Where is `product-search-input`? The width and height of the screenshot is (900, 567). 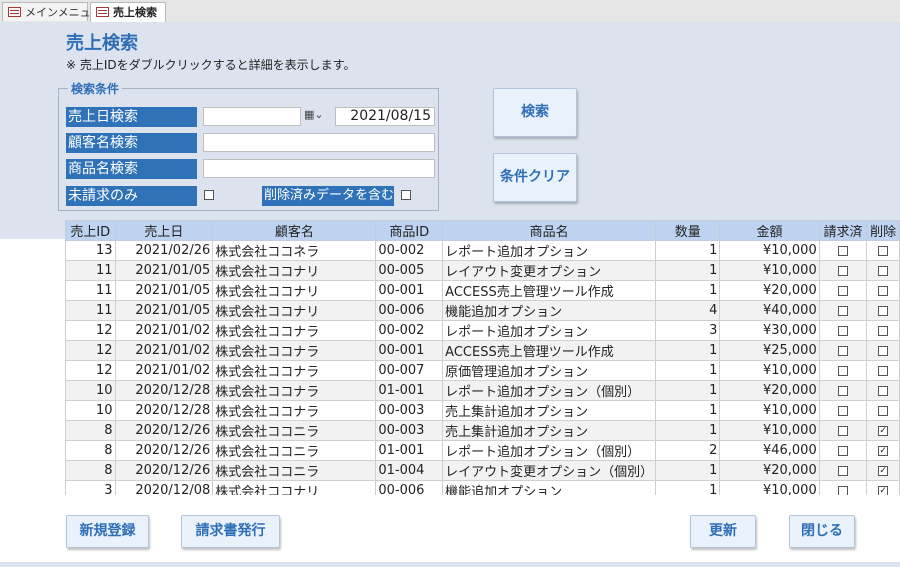
product-search-input is located at coordinates (319, 168).